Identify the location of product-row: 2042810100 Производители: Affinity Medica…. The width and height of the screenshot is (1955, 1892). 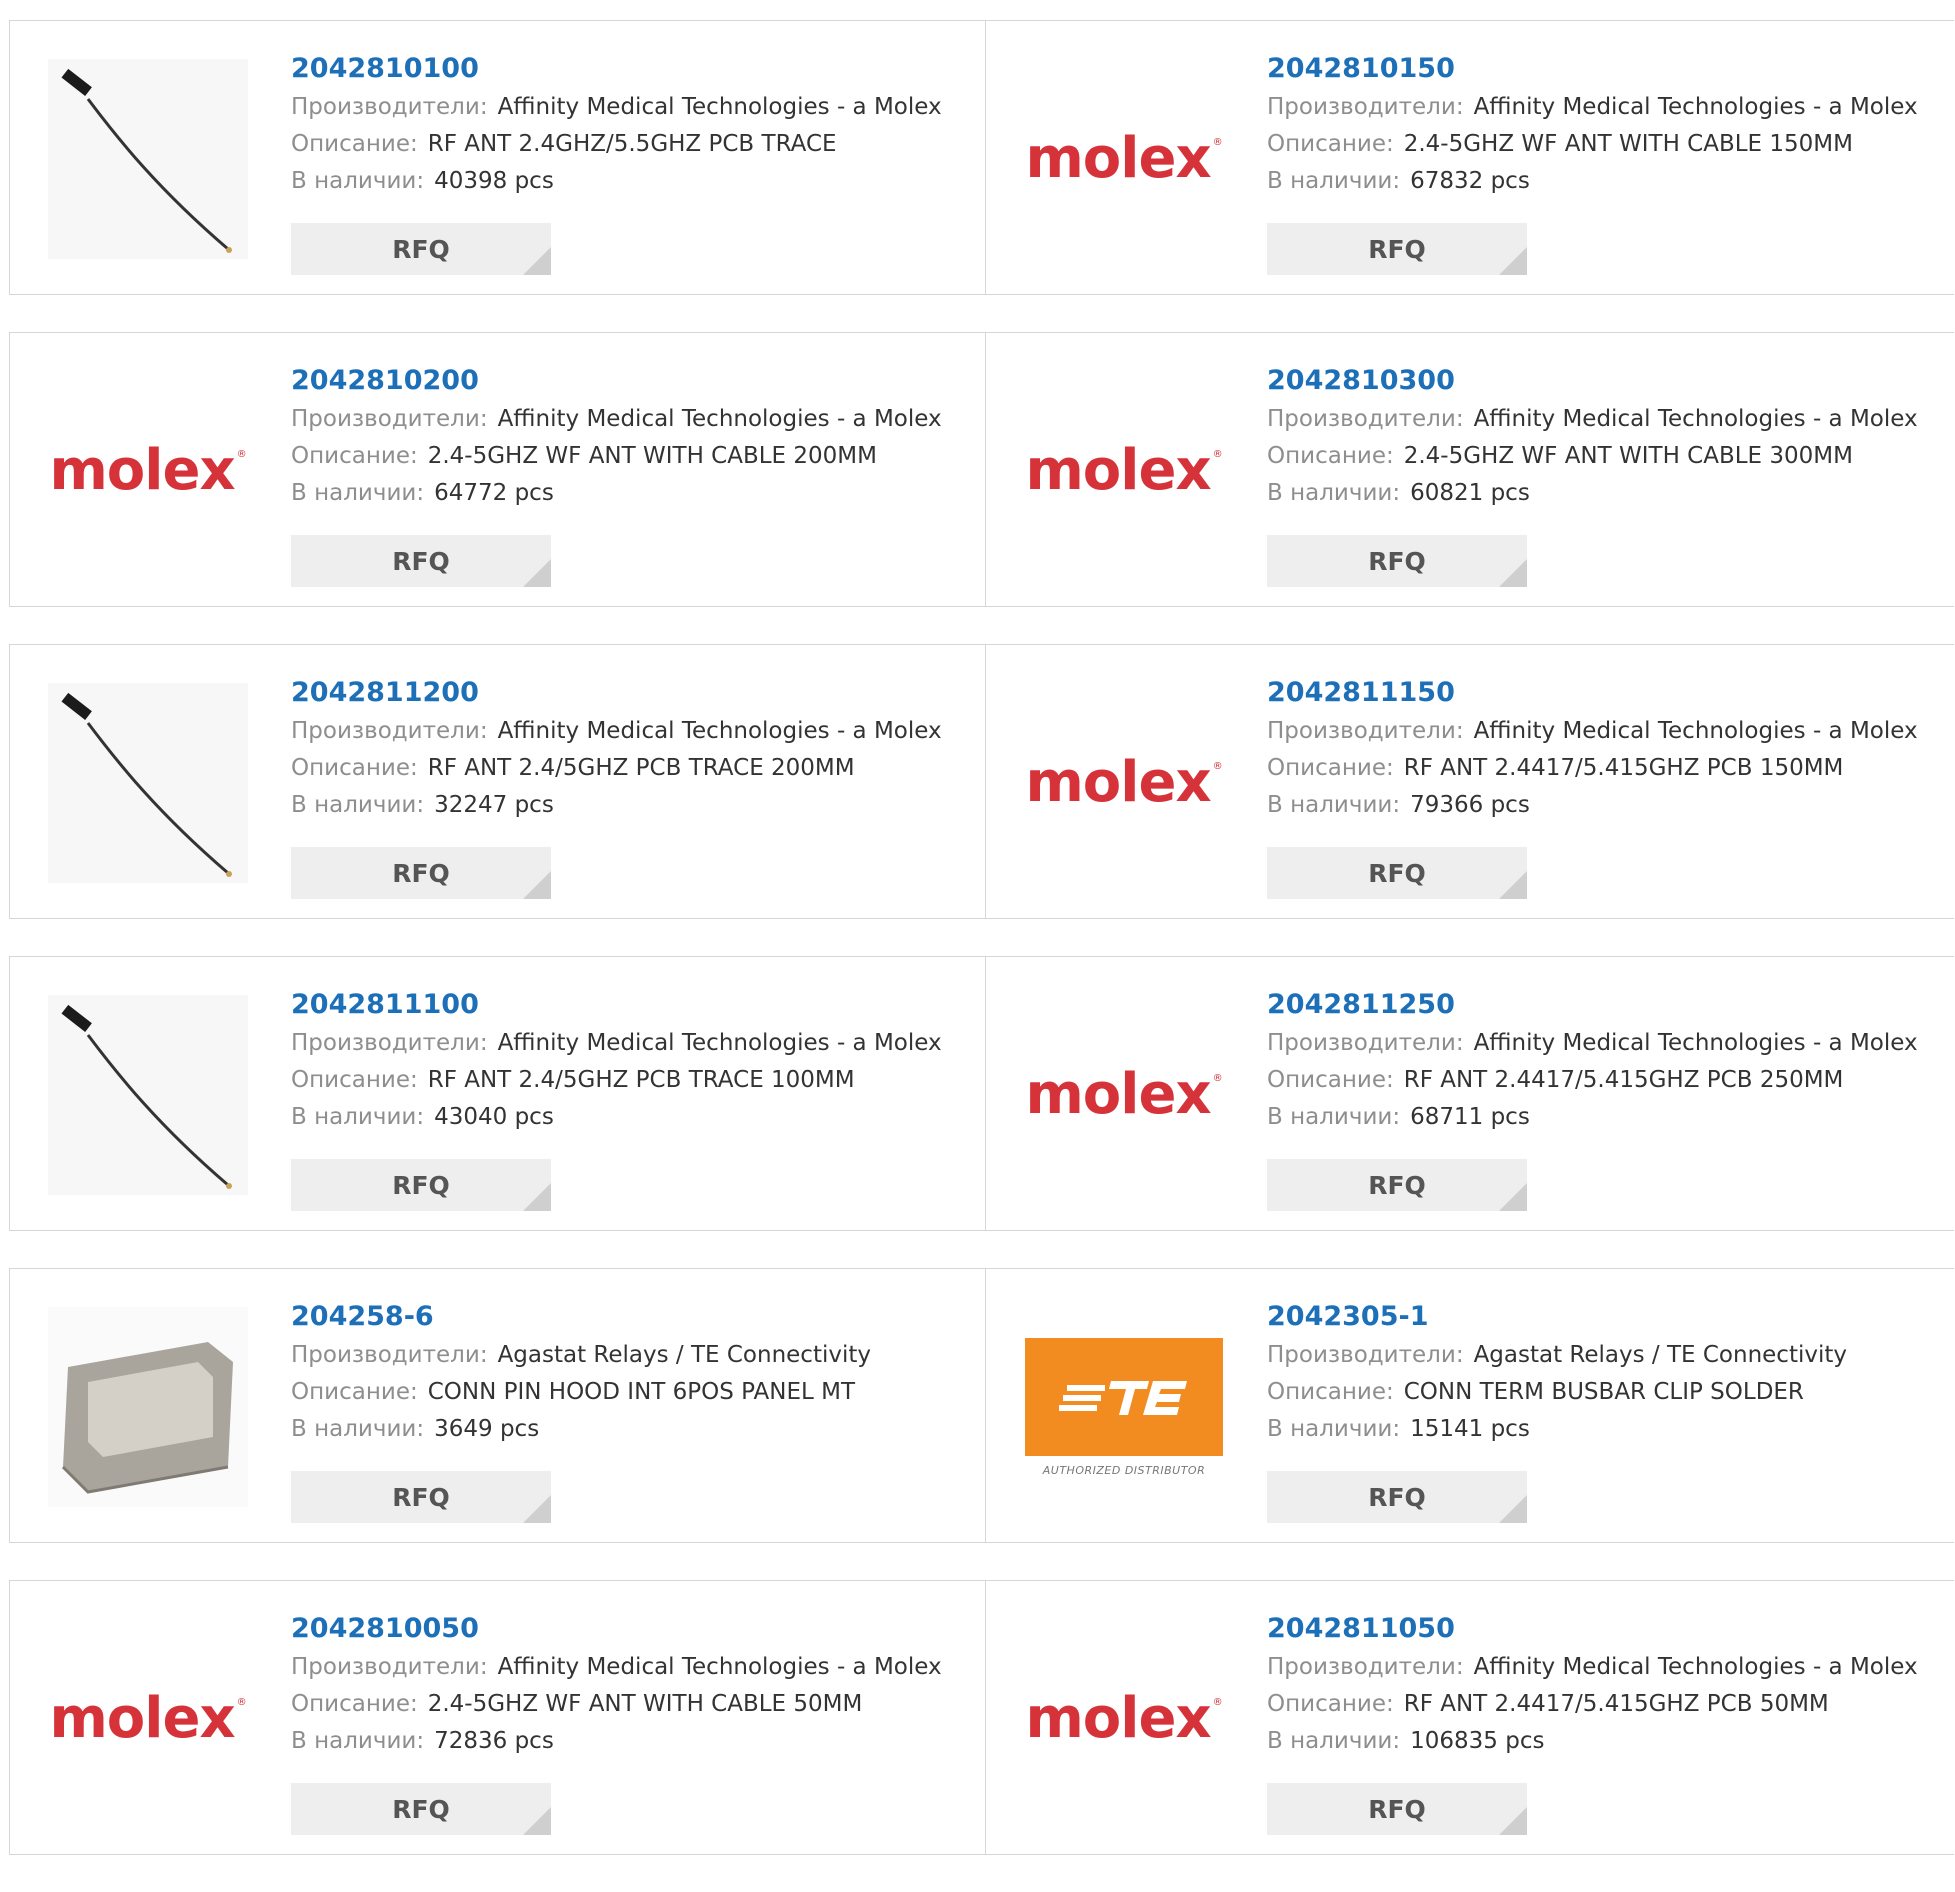
(982, 157).